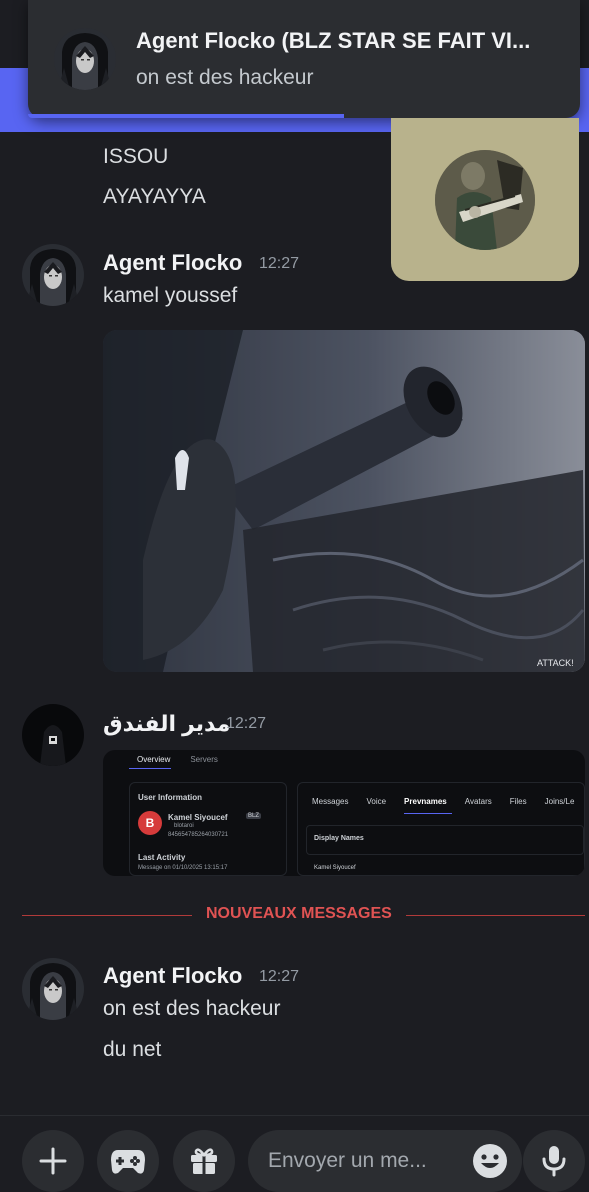 The height and width of the screenshot is (1192, 589). I want to click on screenshot-tab: Joins/Le, so click(559, 801).